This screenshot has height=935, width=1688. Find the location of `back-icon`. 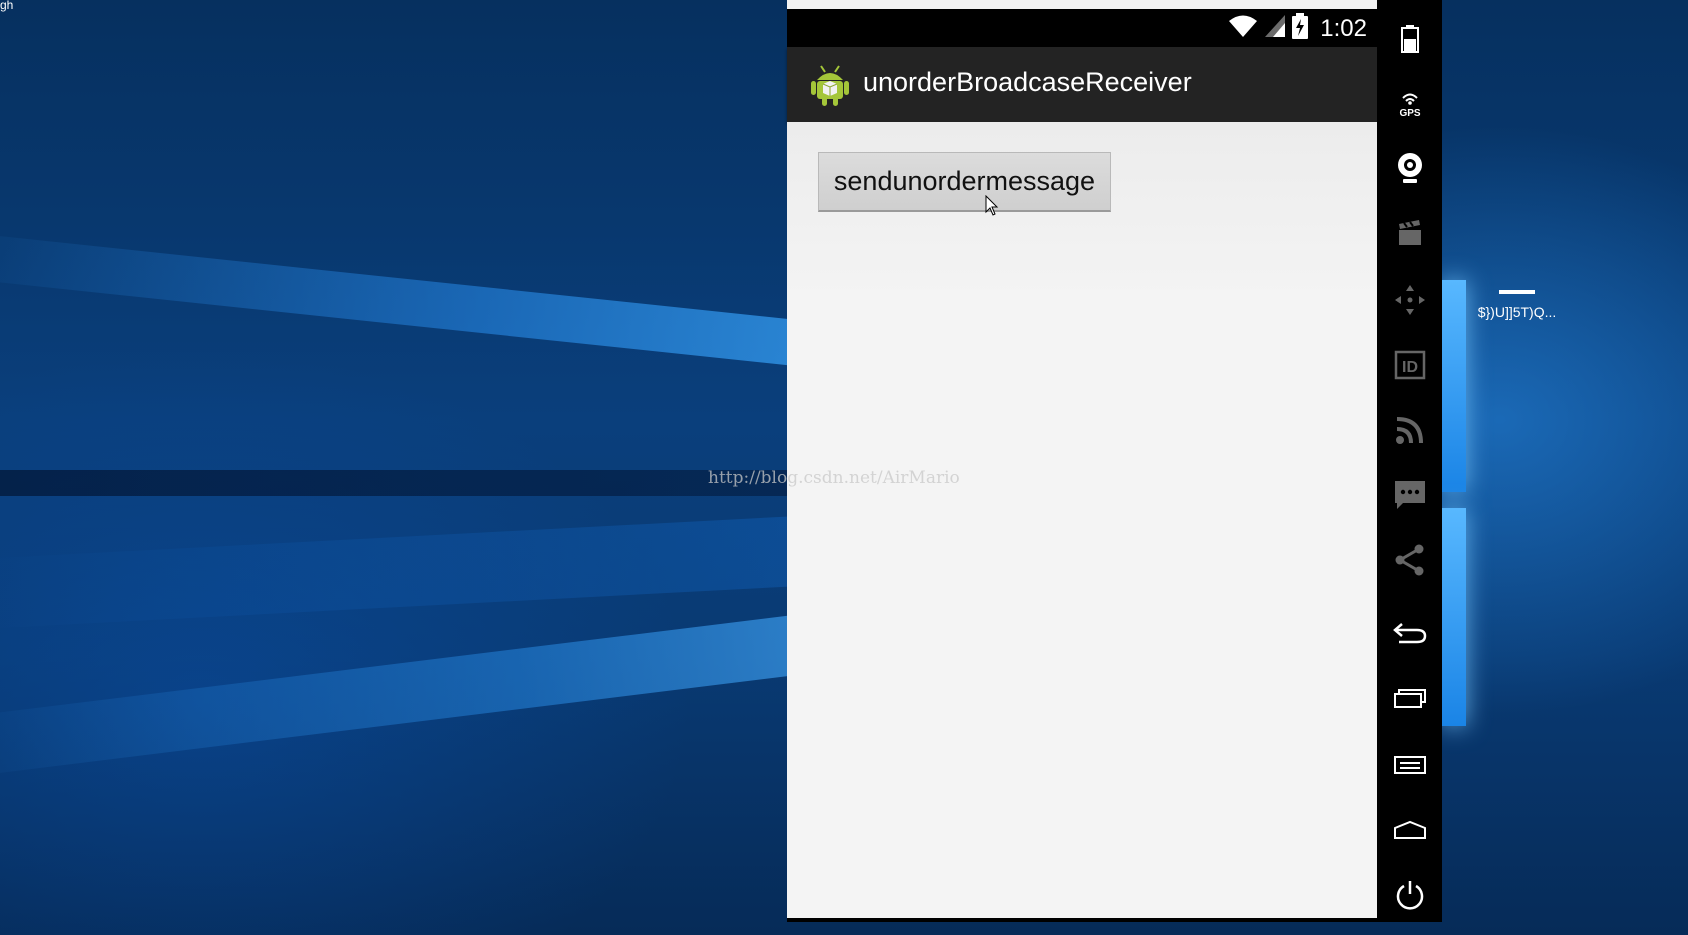

back-icon is located at coordinates (1409, 633).